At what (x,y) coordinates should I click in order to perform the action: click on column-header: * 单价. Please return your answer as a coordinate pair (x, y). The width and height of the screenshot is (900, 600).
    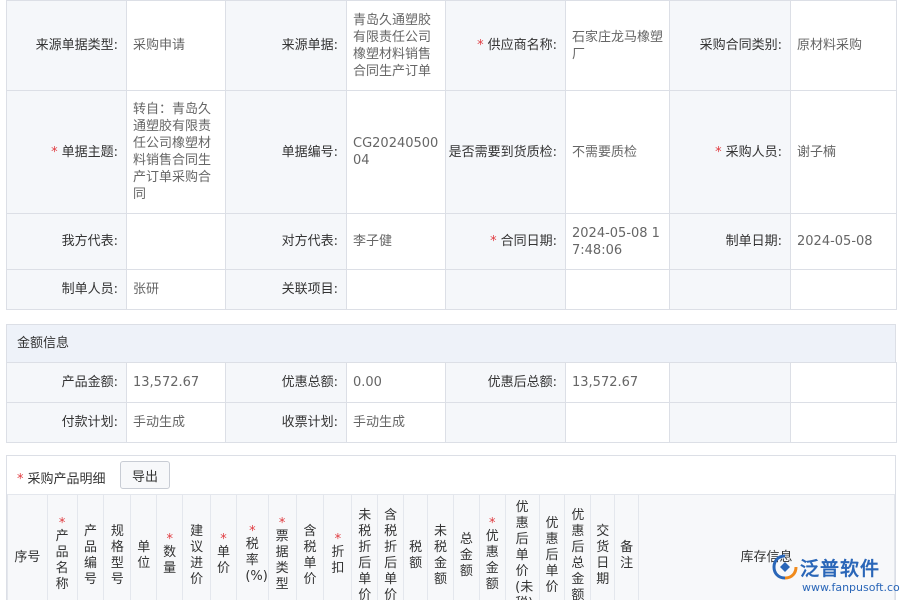
    Looking at the image, I should click on (223, 547).